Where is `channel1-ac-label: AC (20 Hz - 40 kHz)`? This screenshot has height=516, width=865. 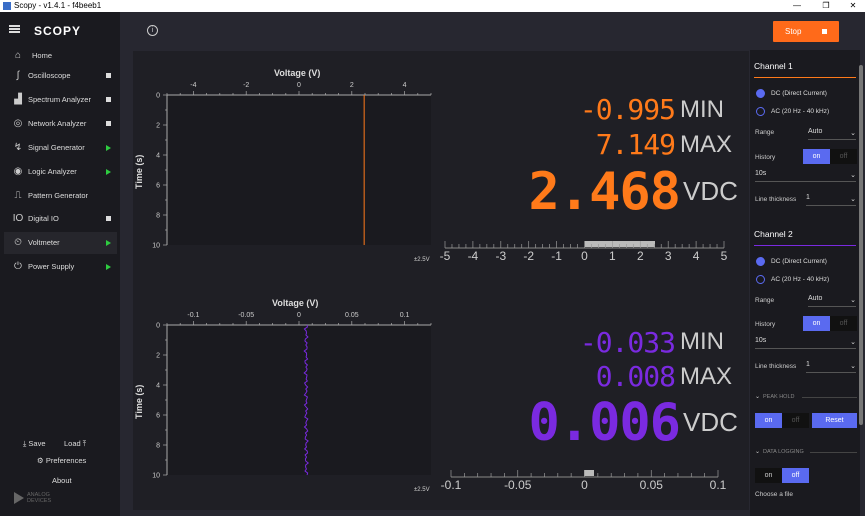
channel1-ac-label: AC (20 Hz - 40 kHz) is located at coordinates (800, 111).